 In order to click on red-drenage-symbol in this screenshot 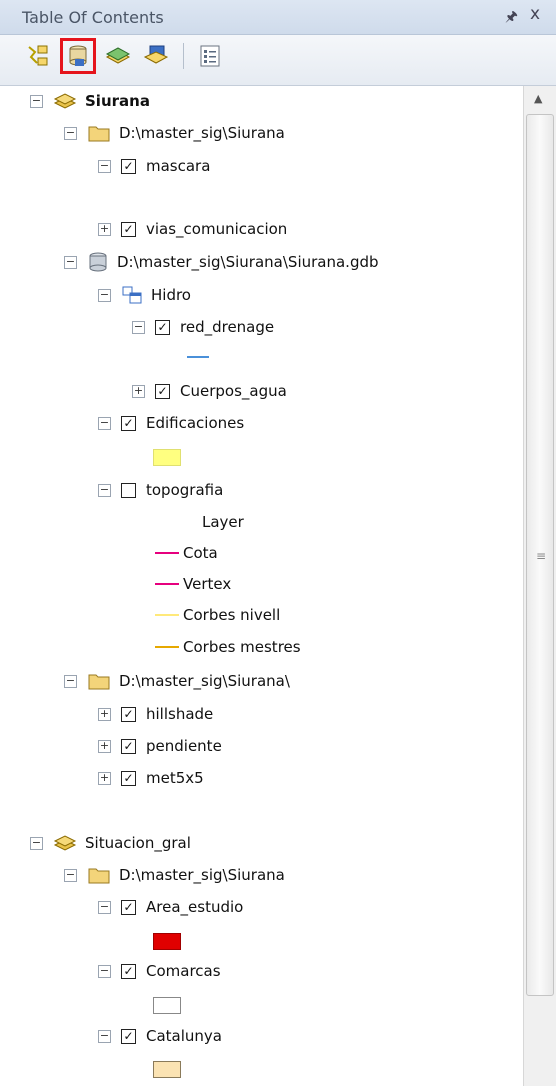, I will do `click(200, 357)`.